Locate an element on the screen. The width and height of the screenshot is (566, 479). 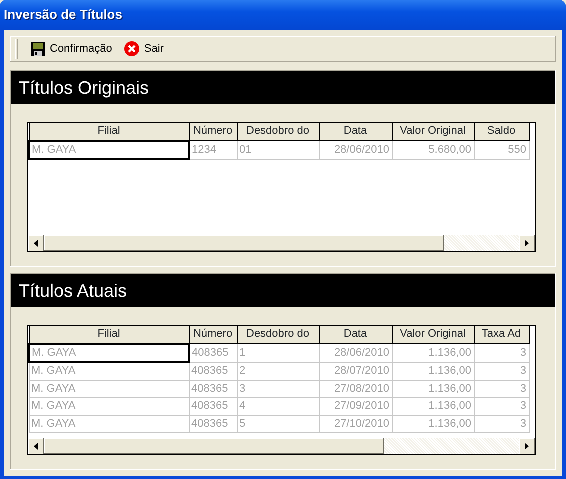
table-cell: 5 is located at coordinates (278, 423).